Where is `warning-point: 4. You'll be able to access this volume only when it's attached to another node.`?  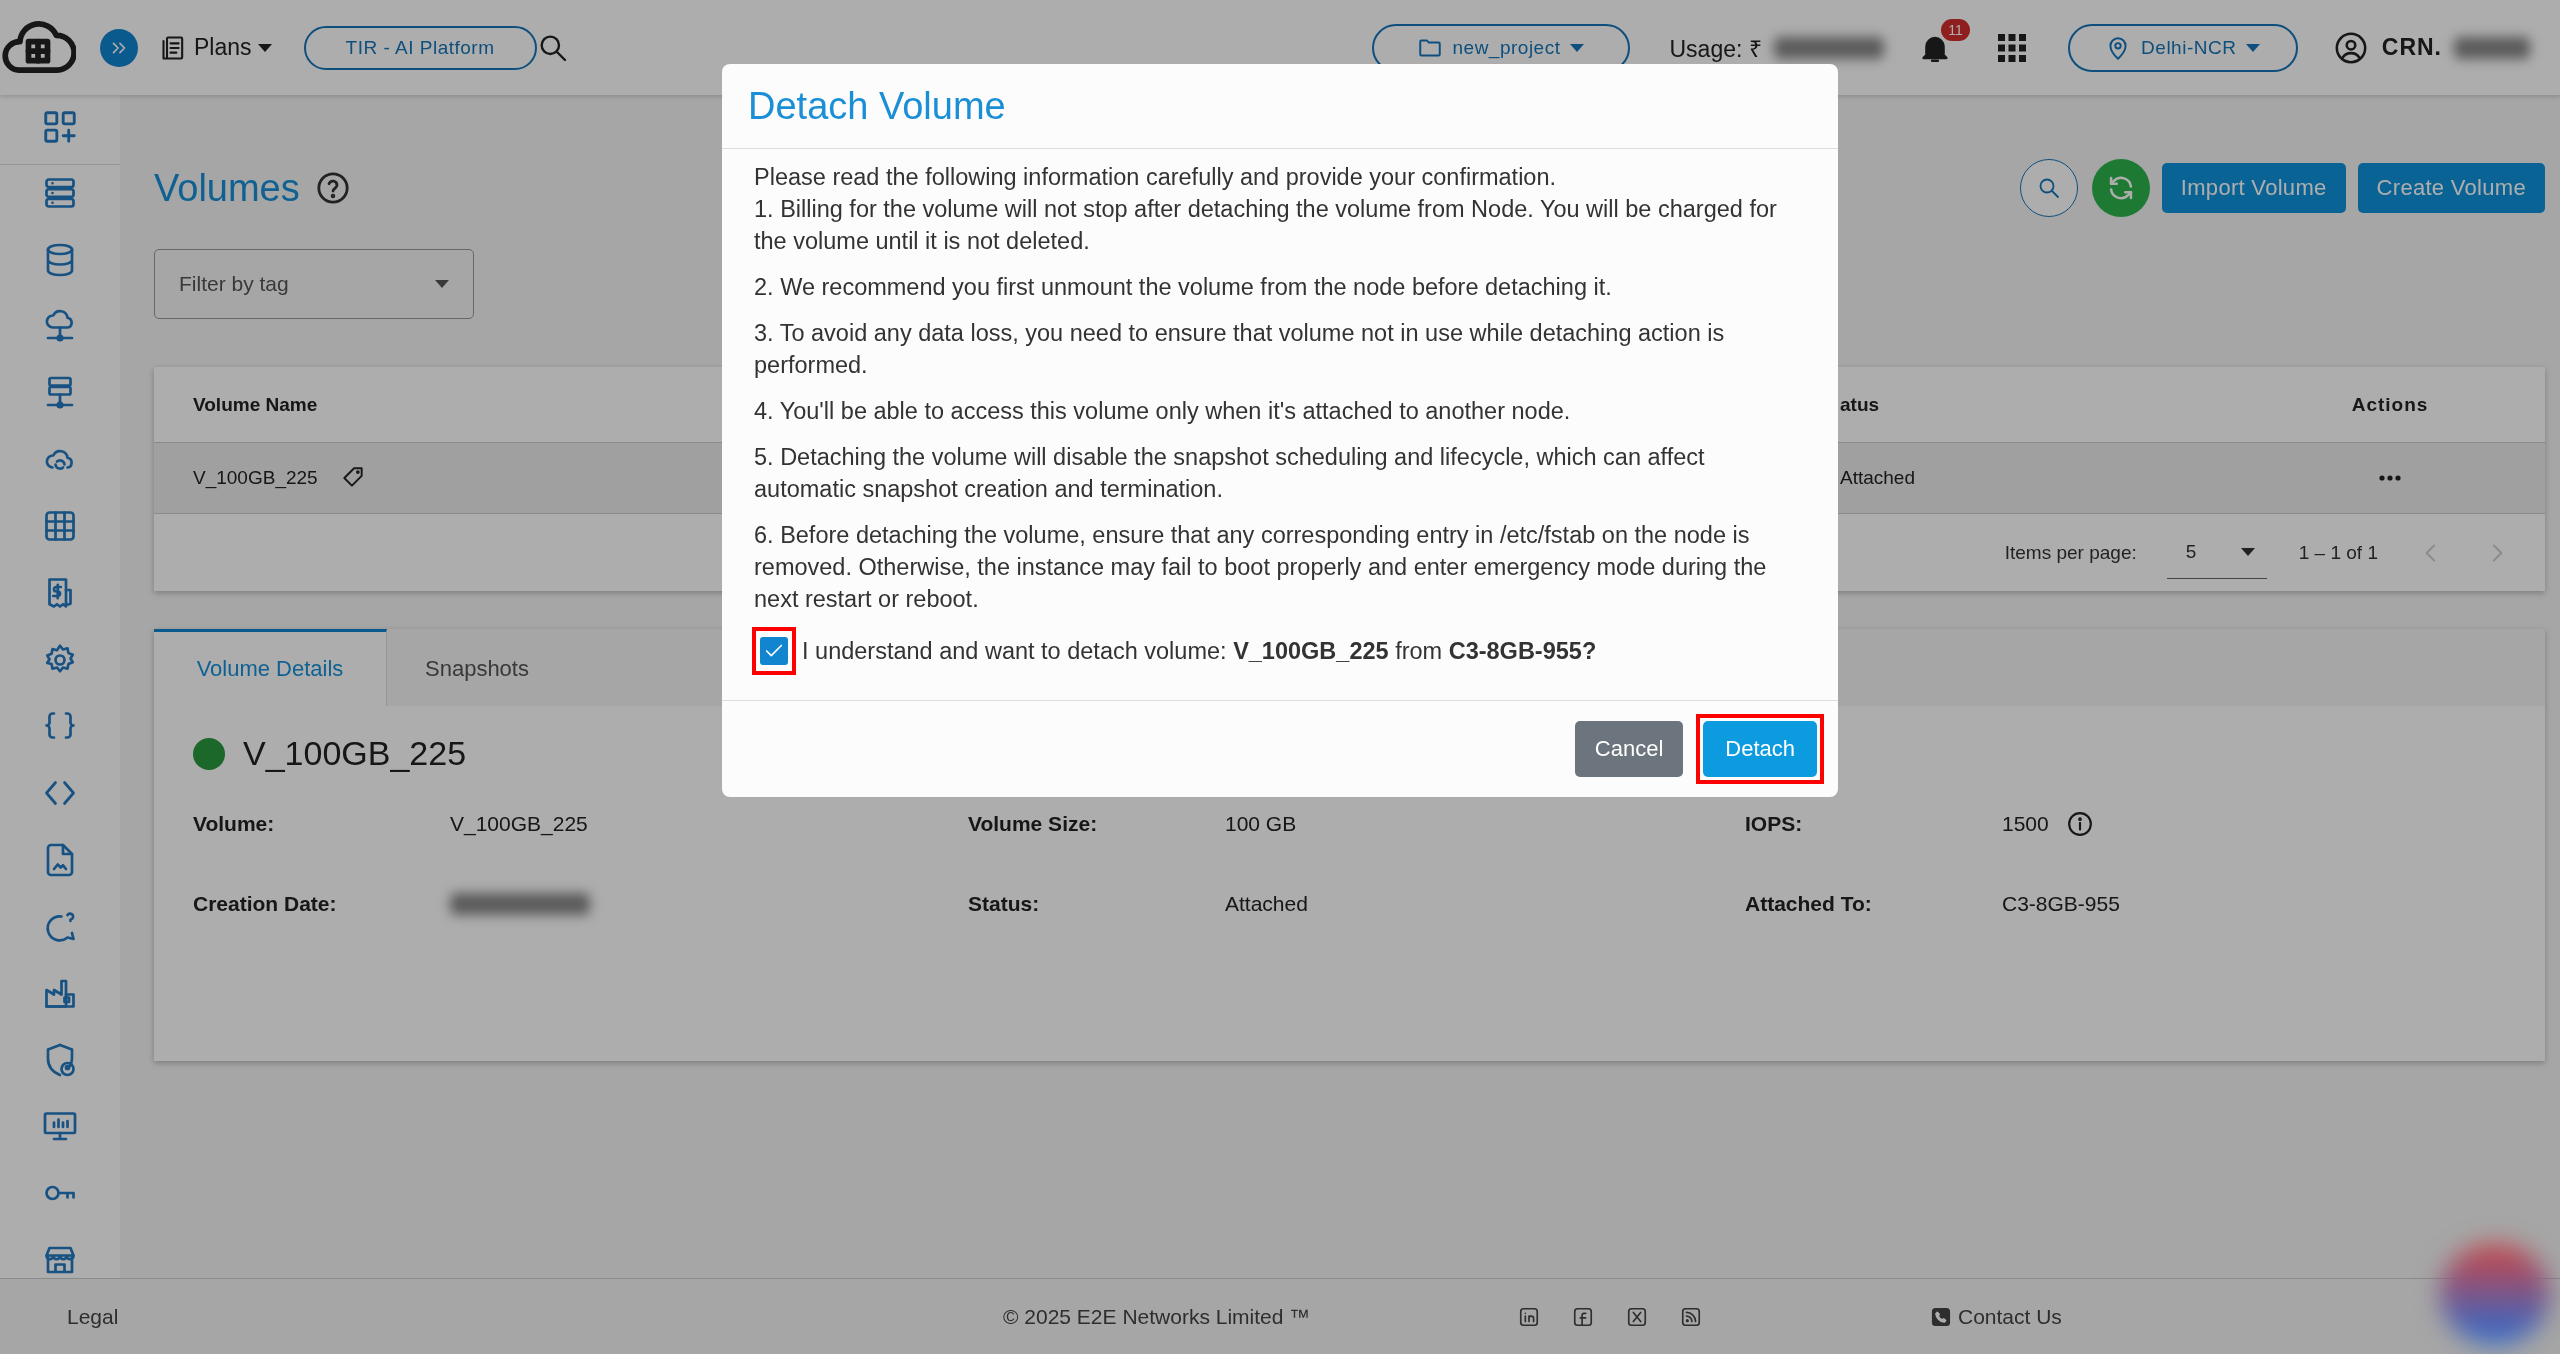
warning-point: 4. You'll be able to access this volume only when it's attached to another node. is located at coordinates (1163, 411).